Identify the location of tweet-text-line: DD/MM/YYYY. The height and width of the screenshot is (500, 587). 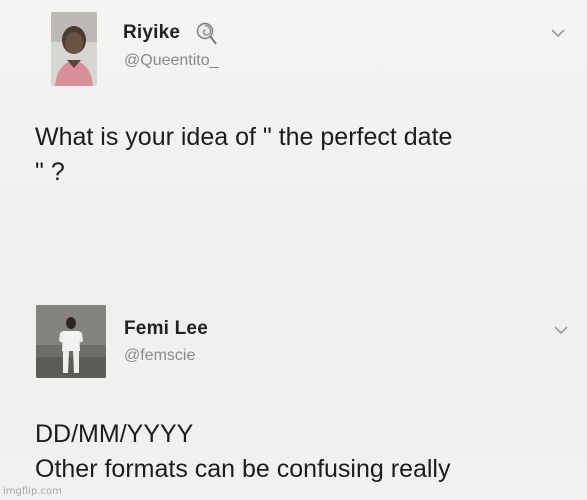
(114, 434).